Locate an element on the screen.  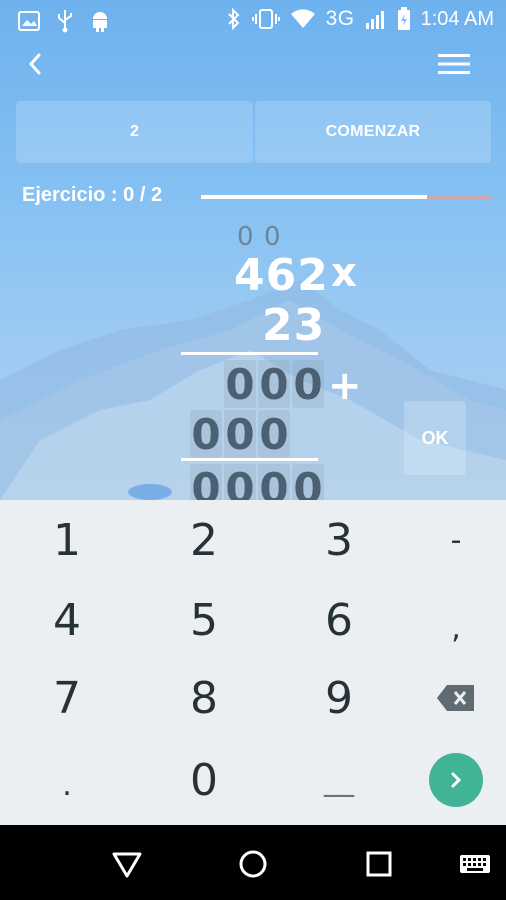
android-icon is located at coordinates (100, 22).